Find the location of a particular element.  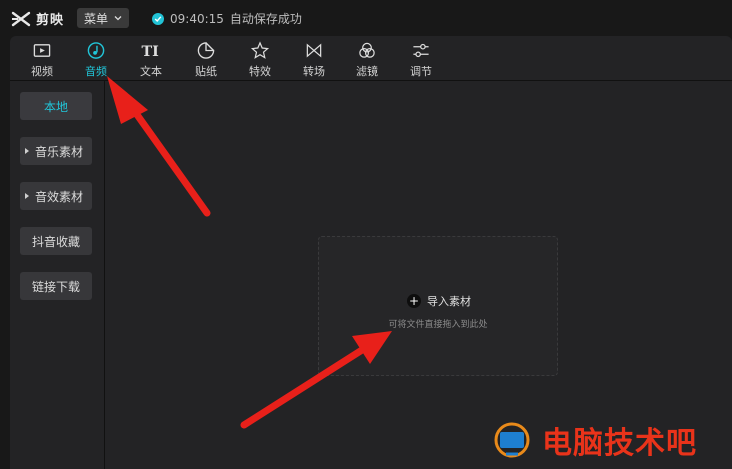

menu-dropdown: 菜单 is located at coordinates (103, 18).